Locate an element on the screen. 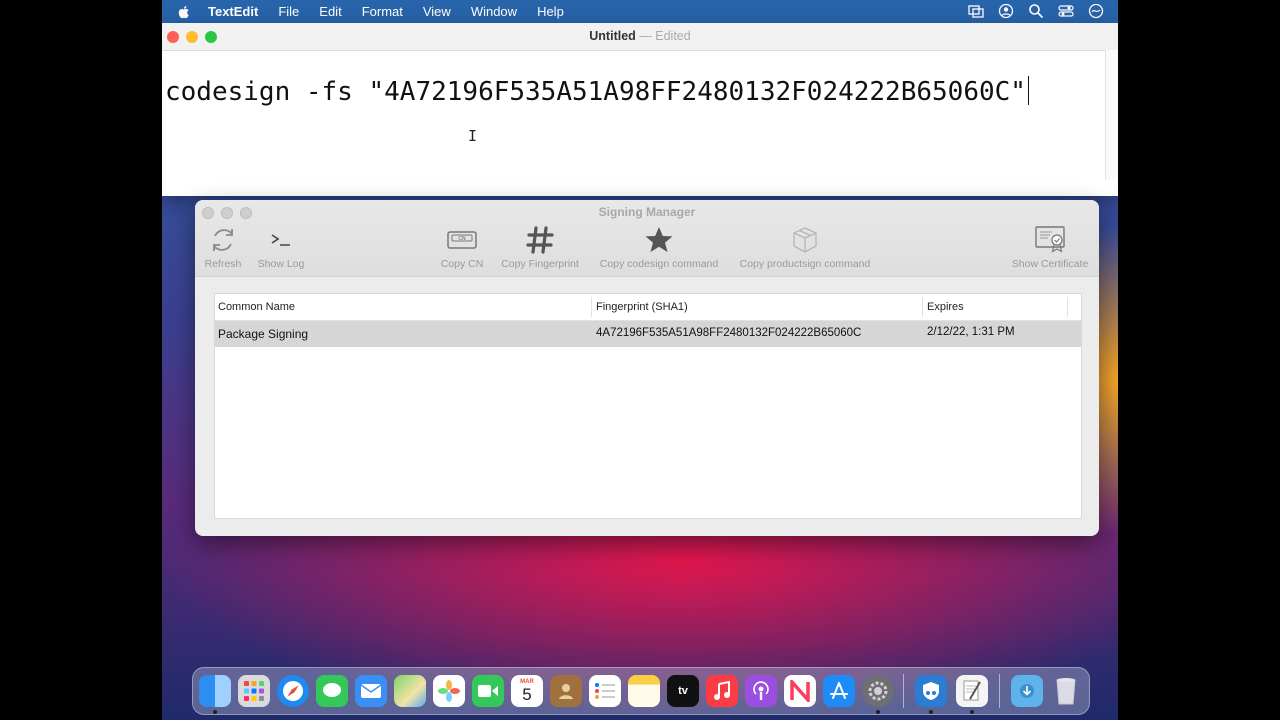 Image resolution: width=1280 pixels, height=720 pixels. window-title: Untitled — Edited is located at coordinates (640, 36).